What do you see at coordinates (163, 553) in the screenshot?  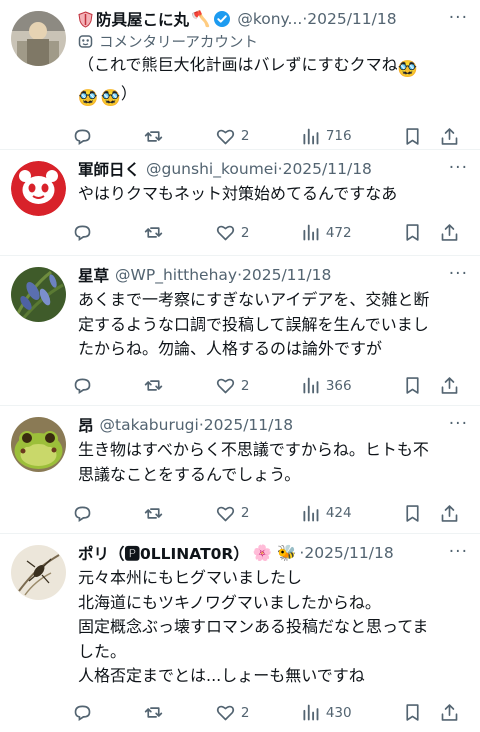 I see `display-name: ポリ（🅿0LLINAT0R）` at bounding box center [163, 553].